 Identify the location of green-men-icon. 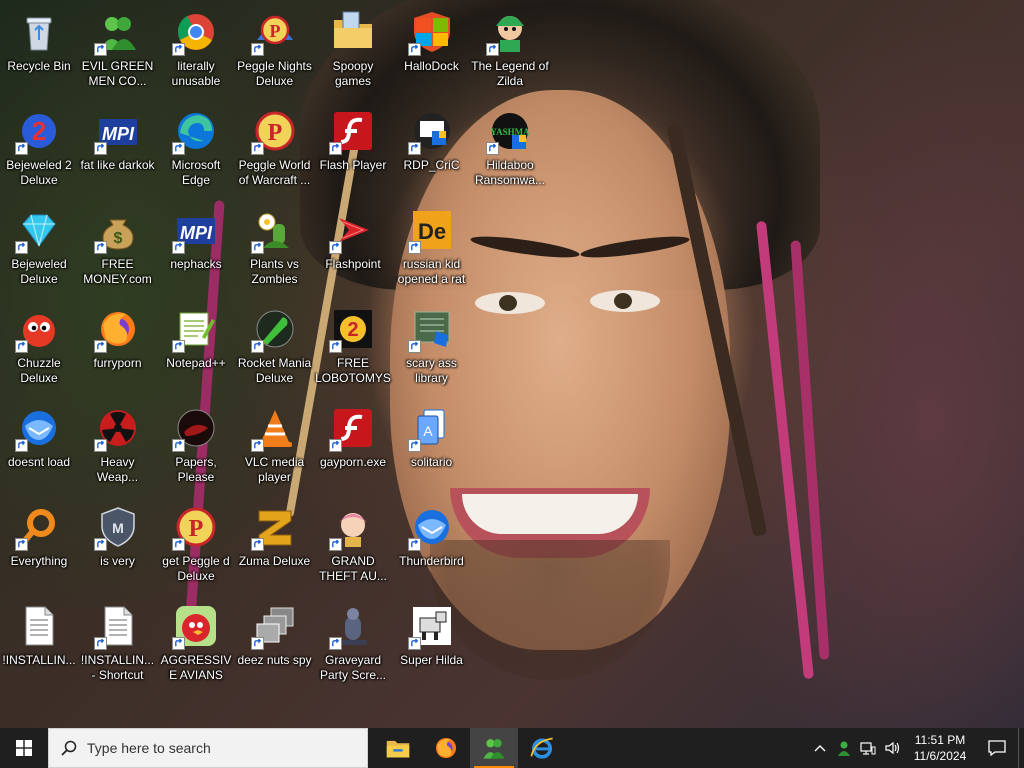
(494, 749).